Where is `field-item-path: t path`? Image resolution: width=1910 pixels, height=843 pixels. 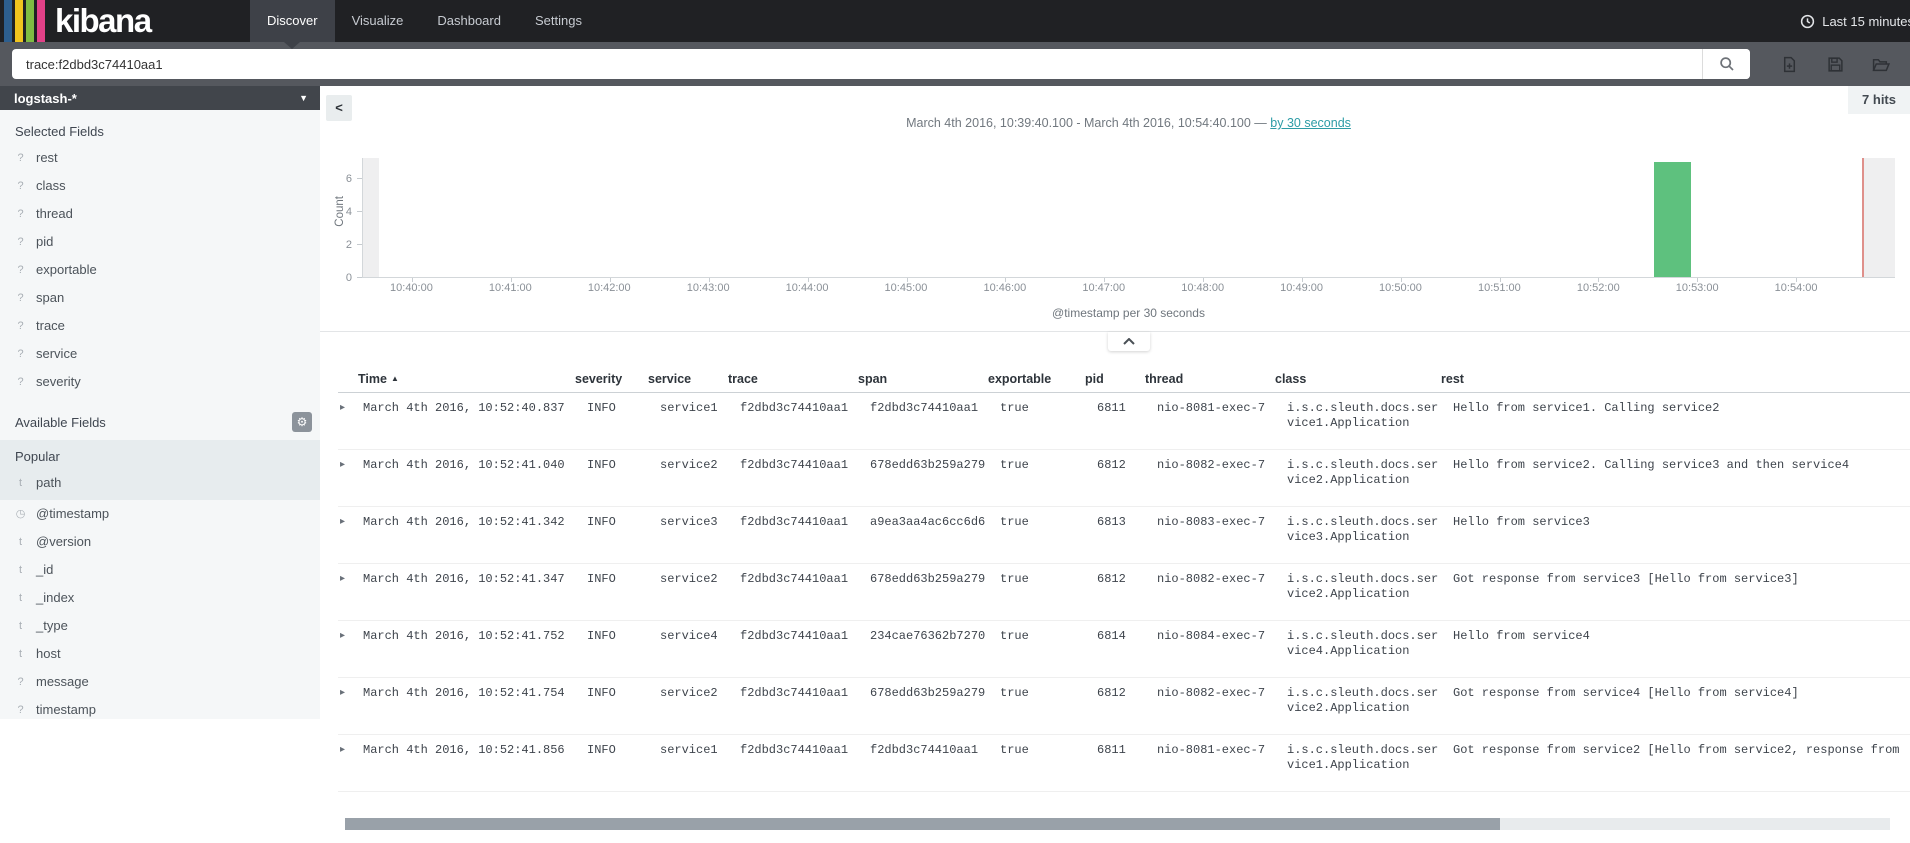
field-item-path: t path is located at coordinates (160, 483).